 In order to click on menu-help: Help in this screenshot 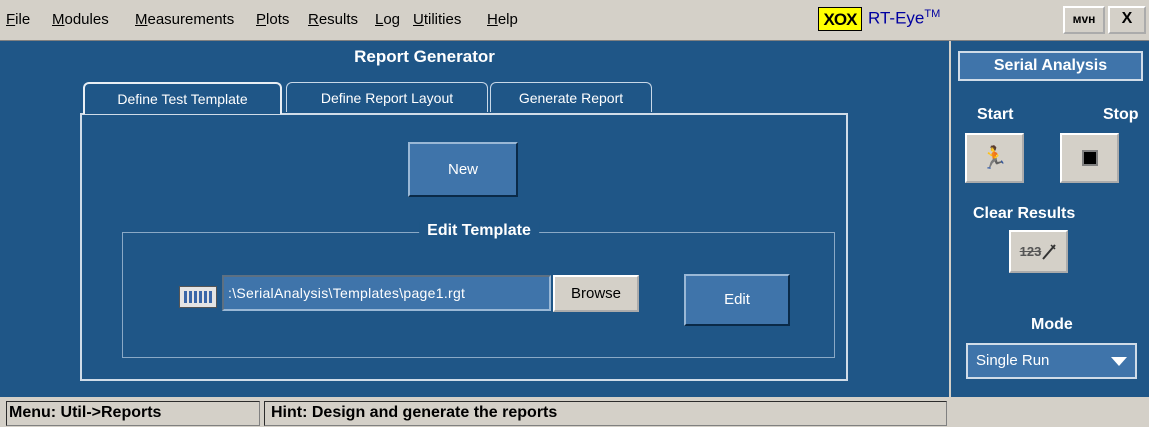, I will do `click(502, 19)`.